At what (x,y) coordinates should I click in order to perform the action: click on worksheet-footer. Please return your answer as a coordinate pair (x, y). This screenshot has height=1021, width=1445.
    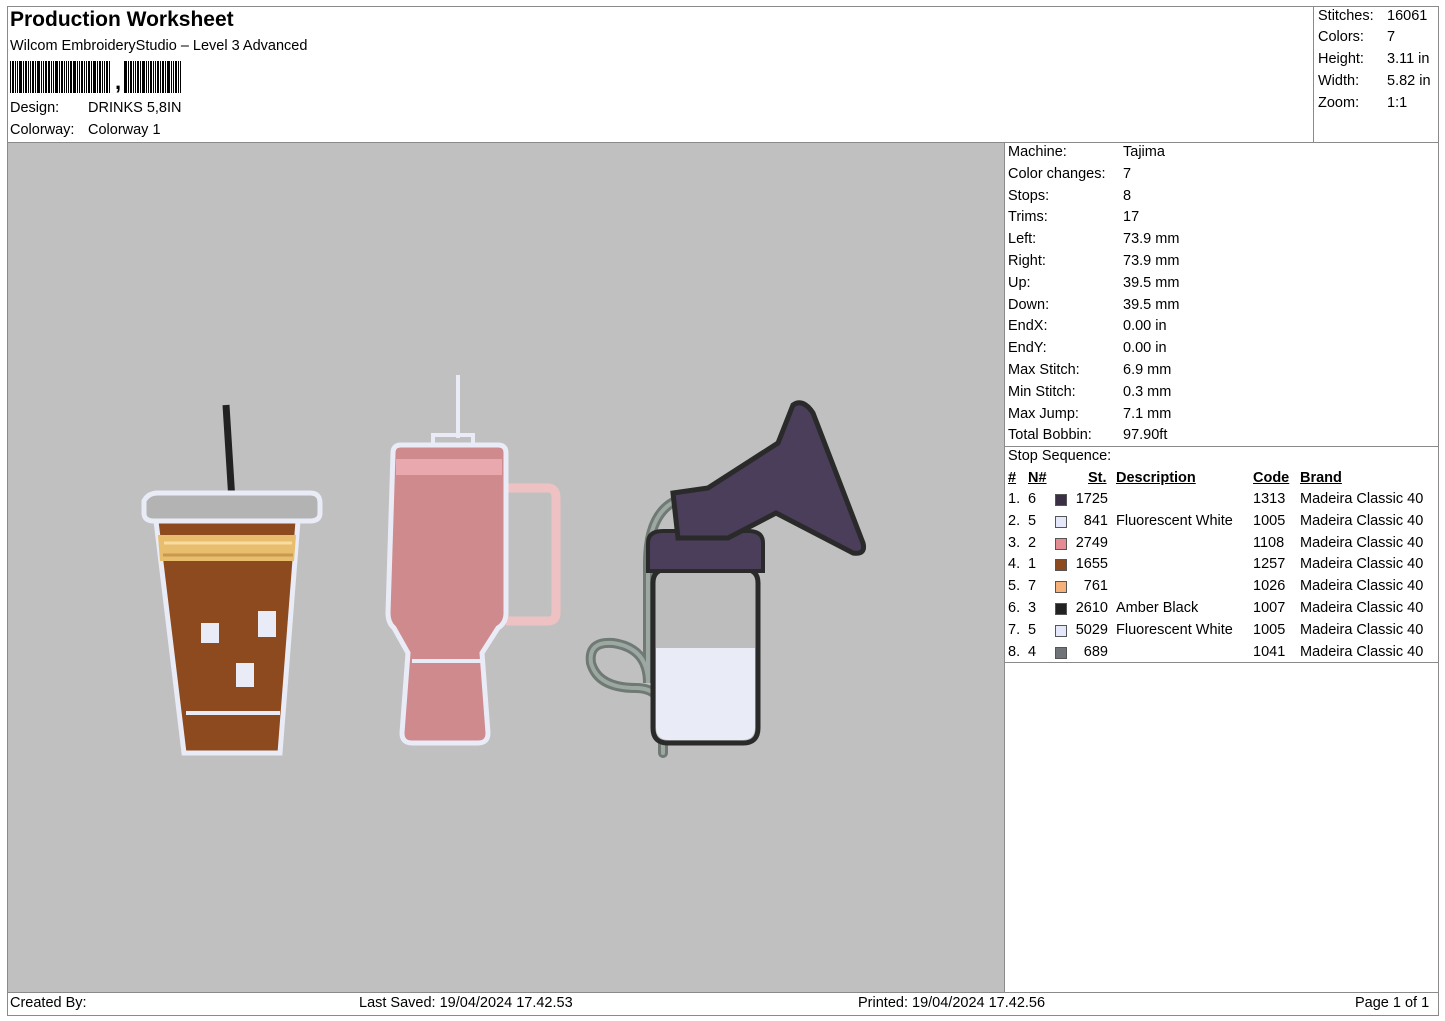
    Looking at the image, I should click on (723, 1004).